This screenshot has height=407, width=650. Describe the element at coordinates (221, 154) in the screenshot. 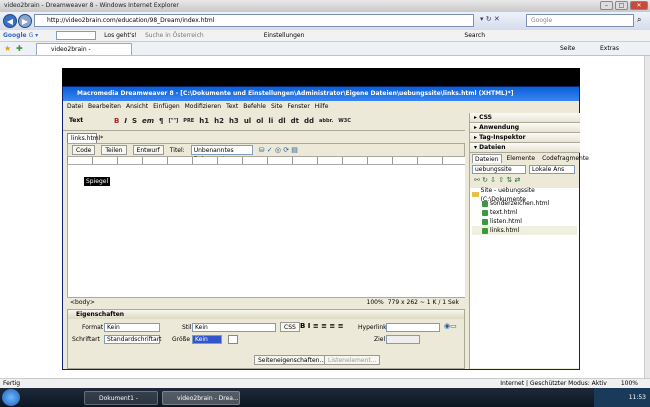

I see `title-input: Unbenanntes Dokument` at that location.